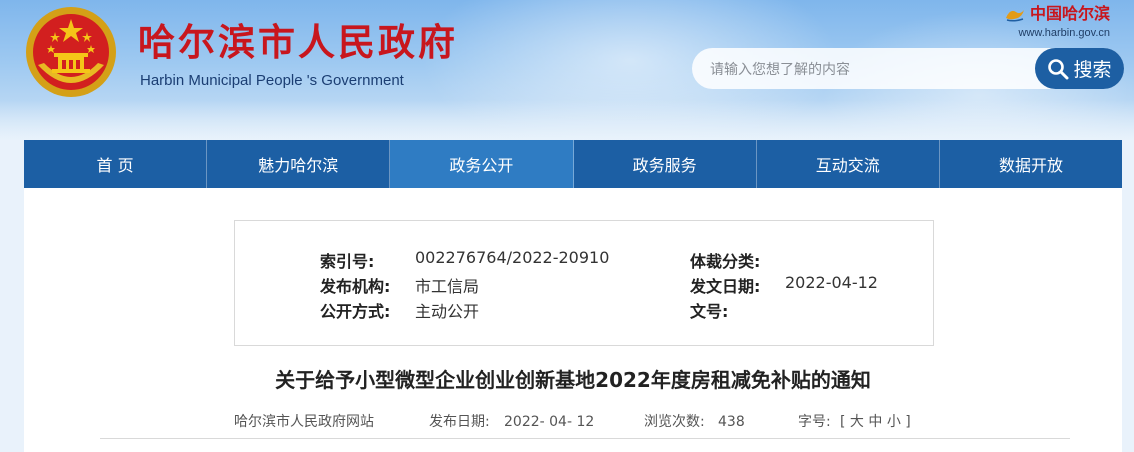  What do you see at coordinates (709, 311) in the screenshot?
I see `doc-no-label: 文号:` at bounding box center [709, 311].